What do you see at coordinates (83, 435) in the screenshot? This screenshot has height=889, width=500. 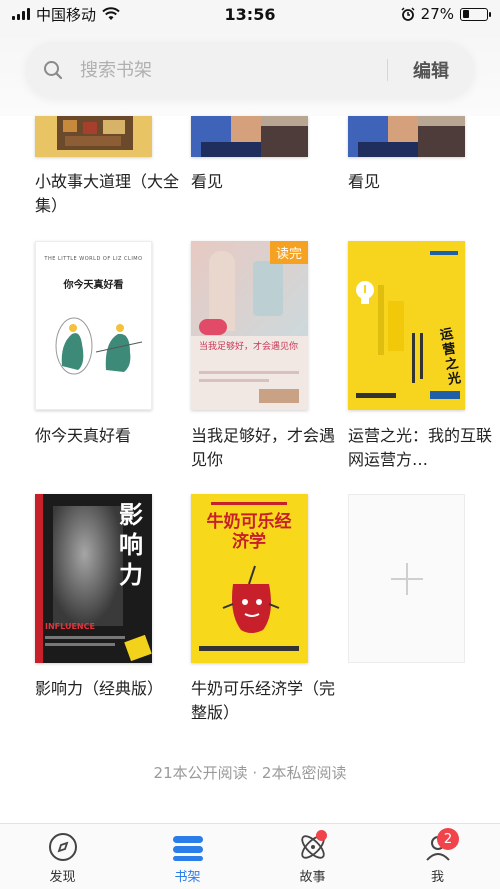 I see `book-title: 你今天真好看` at bounding box center [83, 435].